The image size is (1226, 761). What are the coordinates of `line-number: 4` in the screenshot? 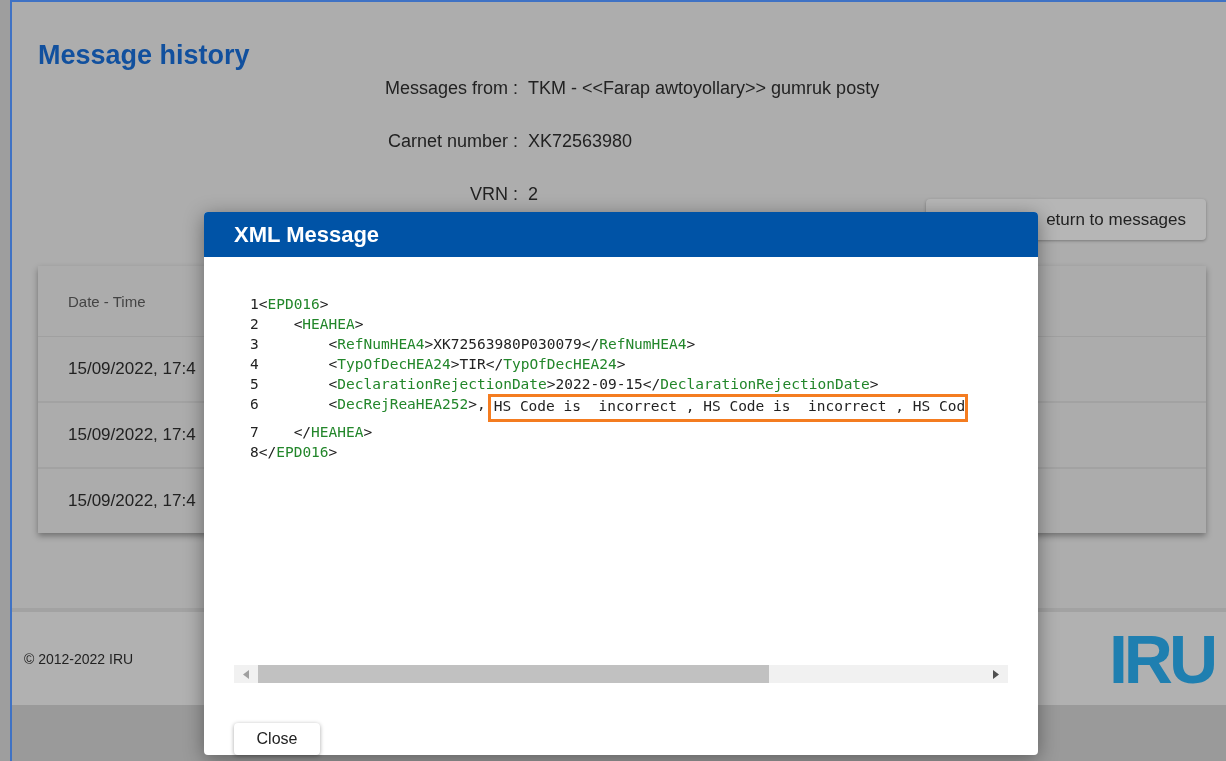 It's located at (254, 365).